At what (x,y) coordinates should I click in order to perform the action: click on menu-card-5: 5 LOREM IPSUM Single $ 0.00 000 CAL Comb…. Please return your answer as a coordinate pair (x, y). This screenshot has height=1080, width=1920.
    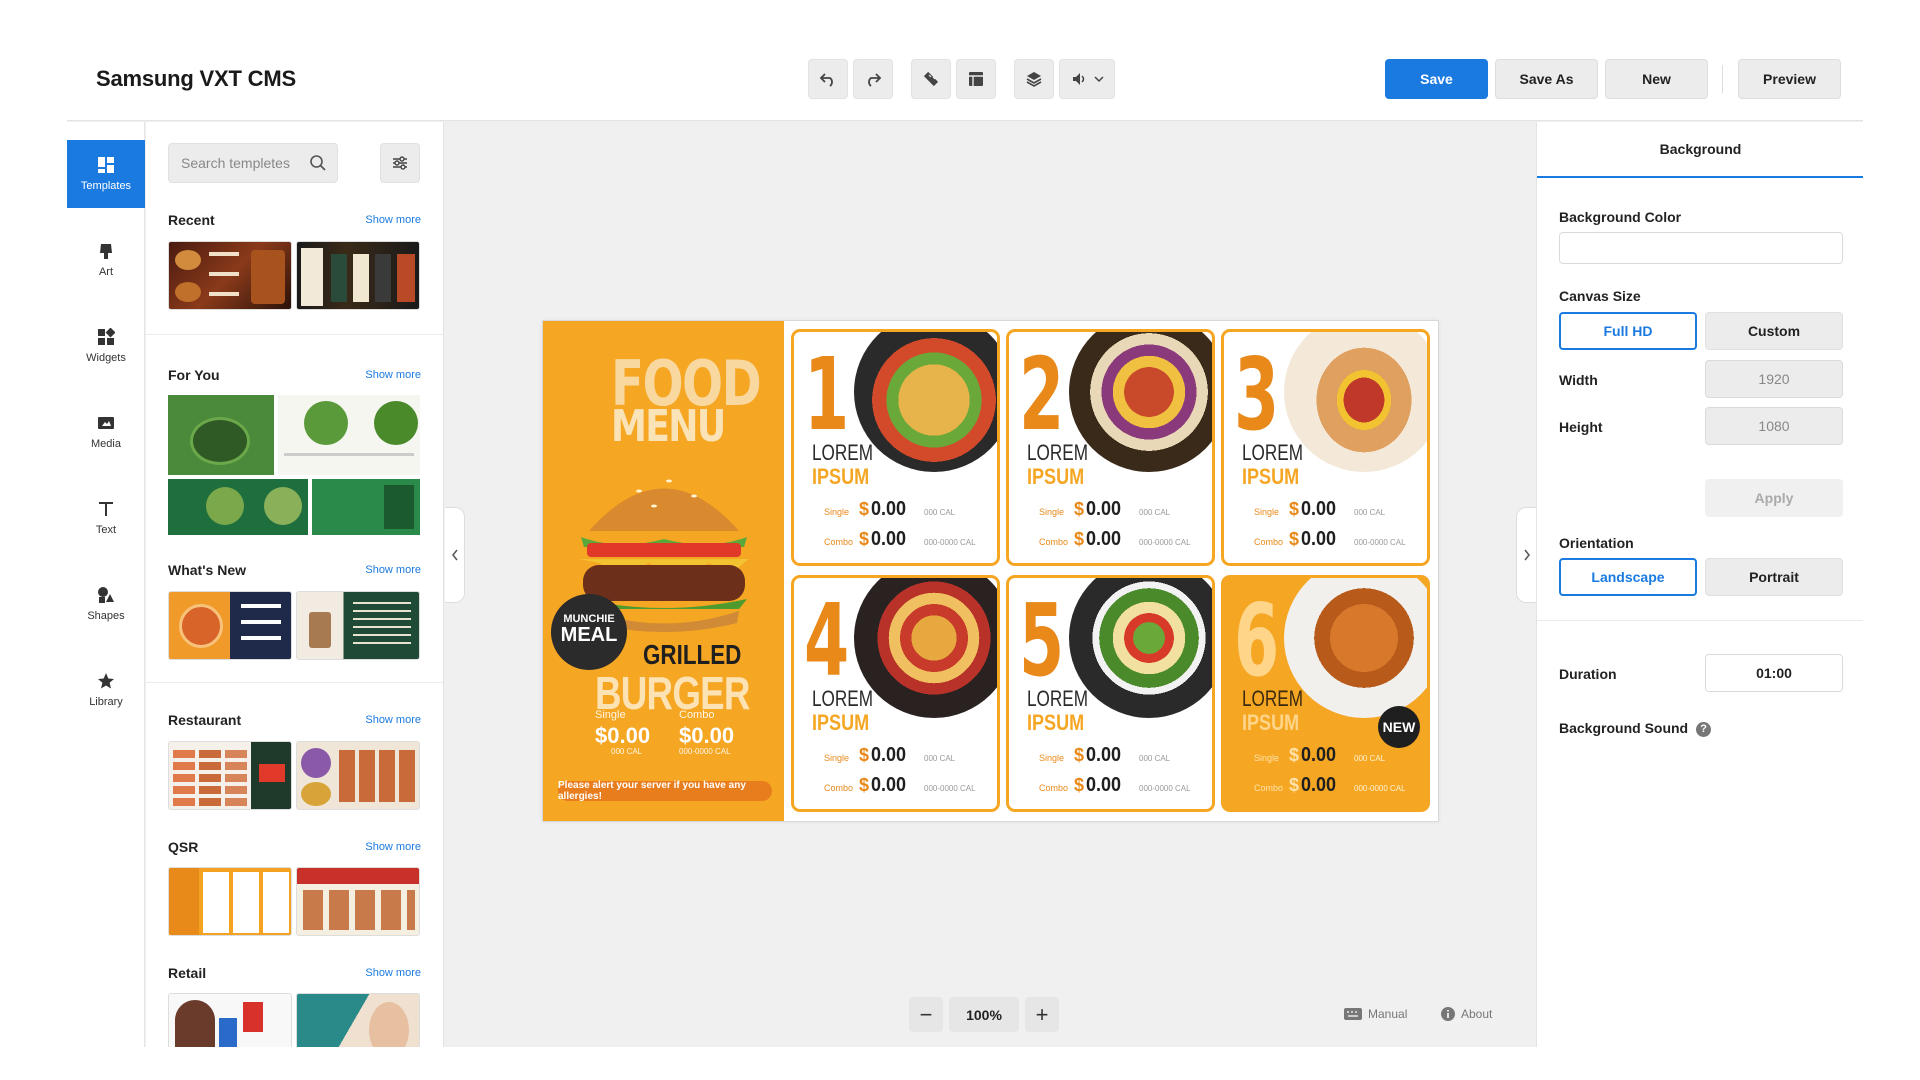
    Looking at the image, I should click on (1110, 693).